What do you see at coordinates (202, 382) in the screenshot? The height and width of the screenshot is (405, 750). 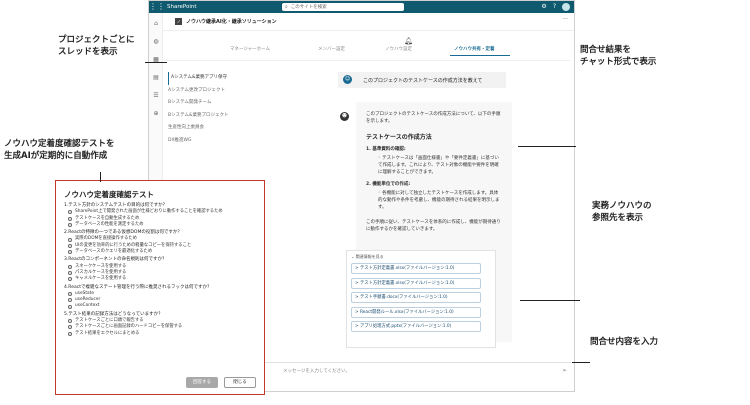 I see `submit-answer-button: 回答する` at bounding box center [202, 382].